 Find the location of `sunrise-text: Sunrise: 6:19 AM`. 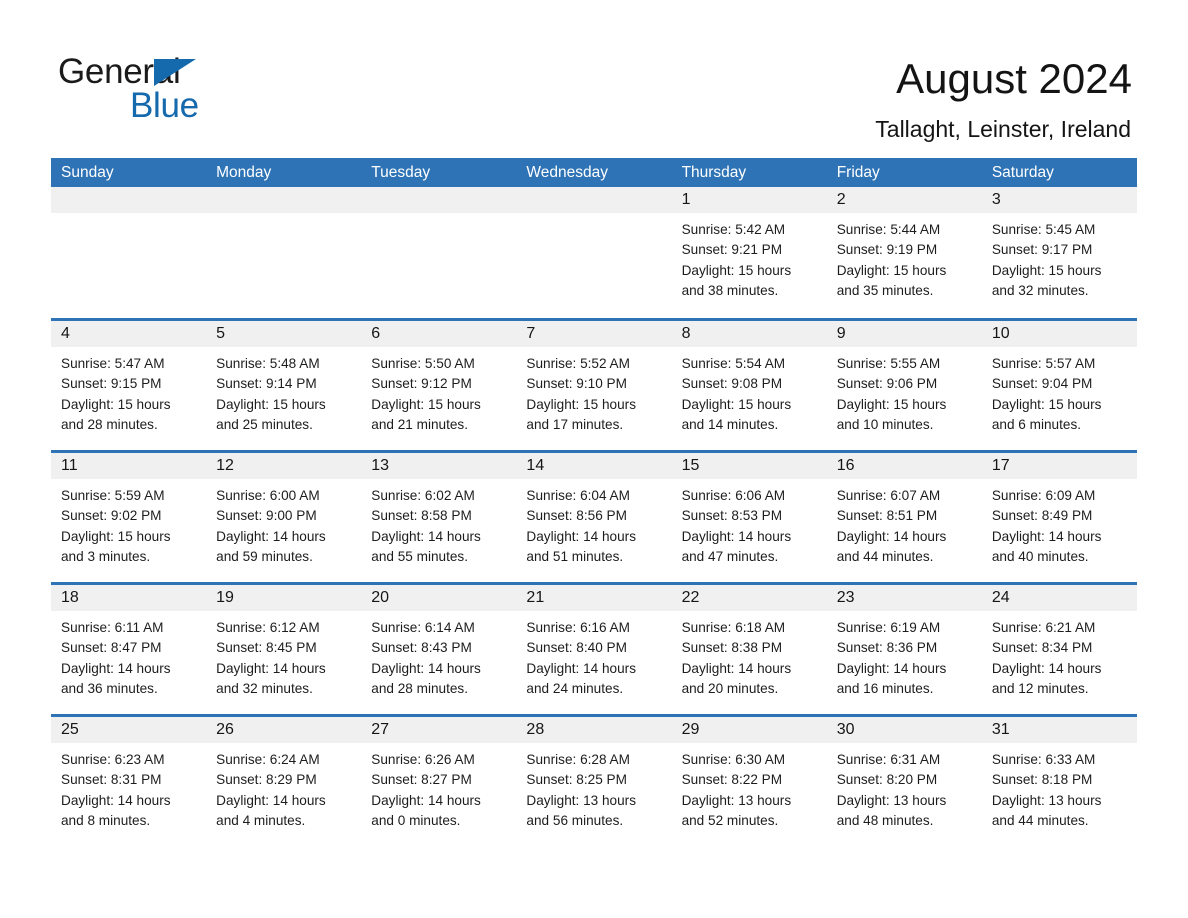

sunrise-text: Sunrise: 6:19 AM is located at coordinates (888, 627).